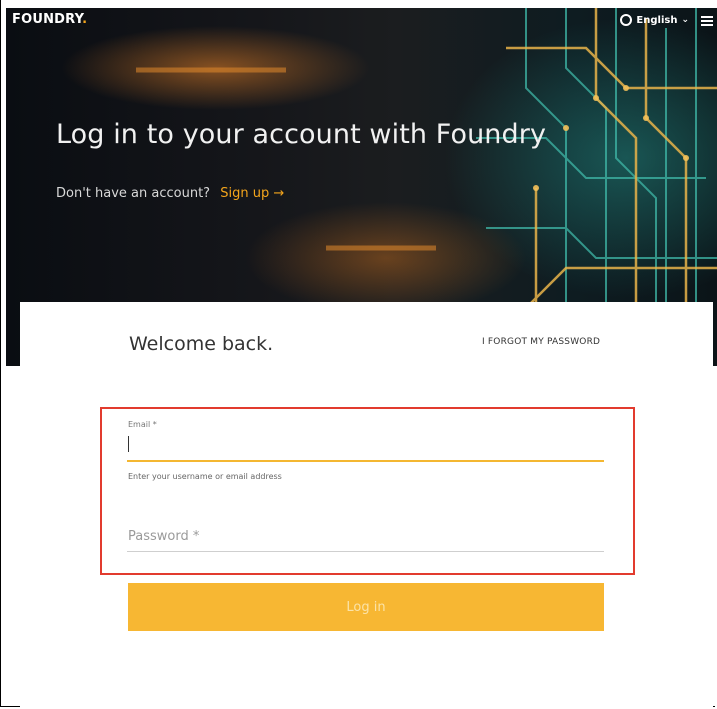 The image size is (717, 709). Describe the element at coordinates (301, 134) in the screenshot. I see `page-title: Log in to your account with Foundry` at that location.